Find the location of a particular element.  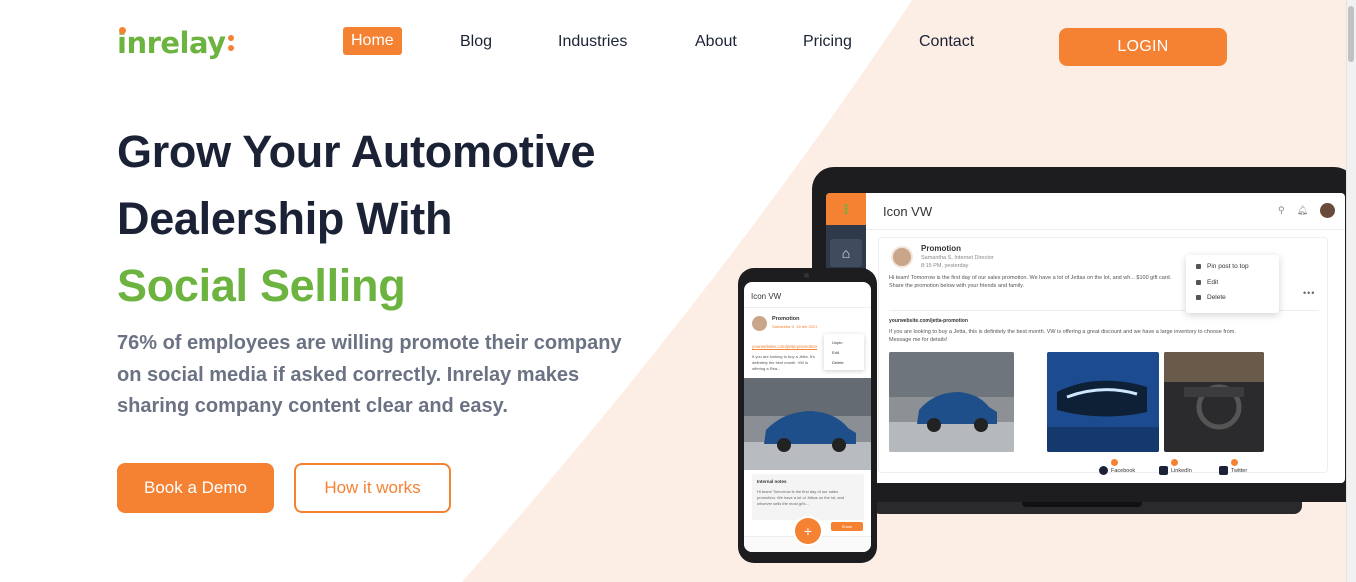

book-demo-button: Book a Demo is located at coordinates (195, 488).